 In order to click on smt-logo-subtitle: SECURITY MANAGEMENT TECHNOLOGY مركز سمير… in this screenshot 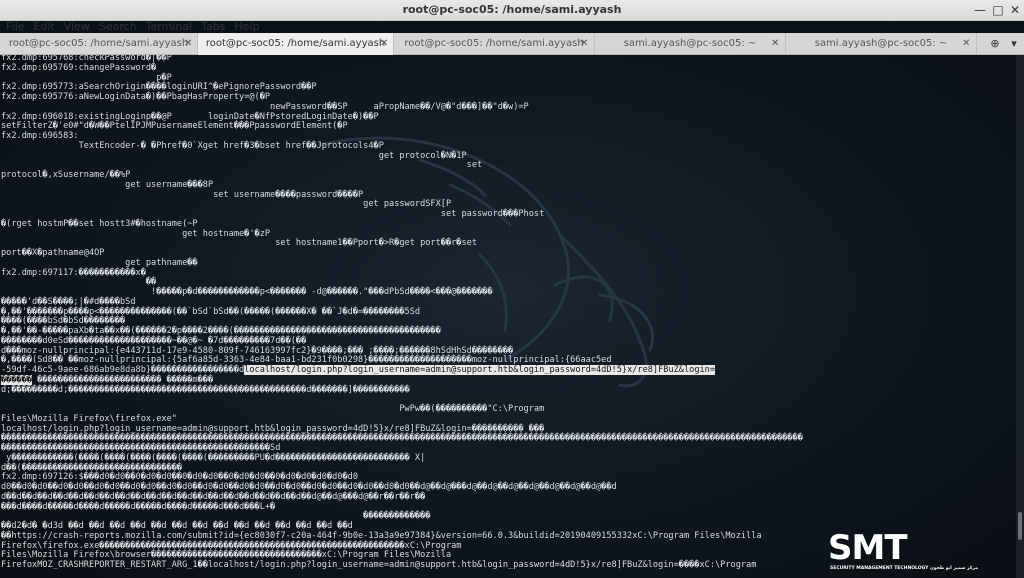, I will do `click(904, 568)`.